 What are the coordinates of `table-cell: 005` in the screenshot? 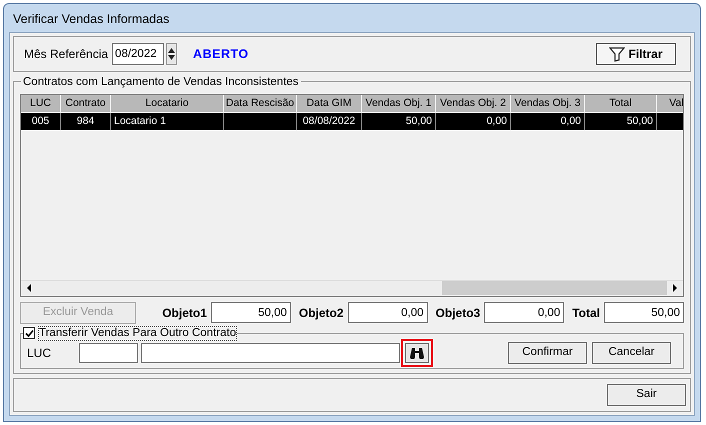 It's located at (41, 121).